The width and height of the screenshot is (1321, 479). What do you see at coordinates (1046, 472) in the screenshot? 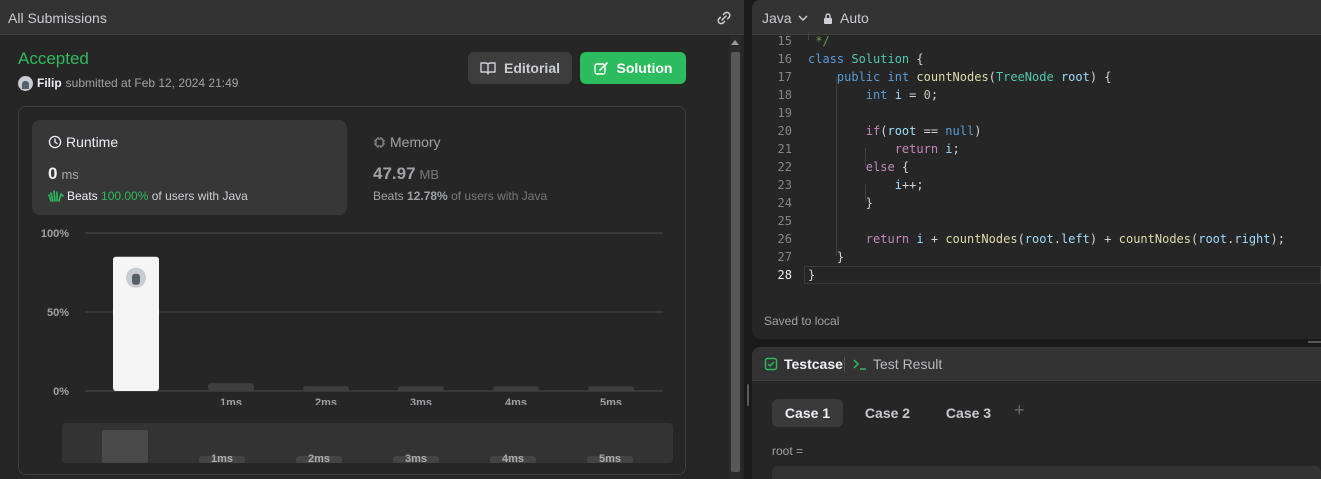
I see `root-input` at bounding box center [1046, 472].